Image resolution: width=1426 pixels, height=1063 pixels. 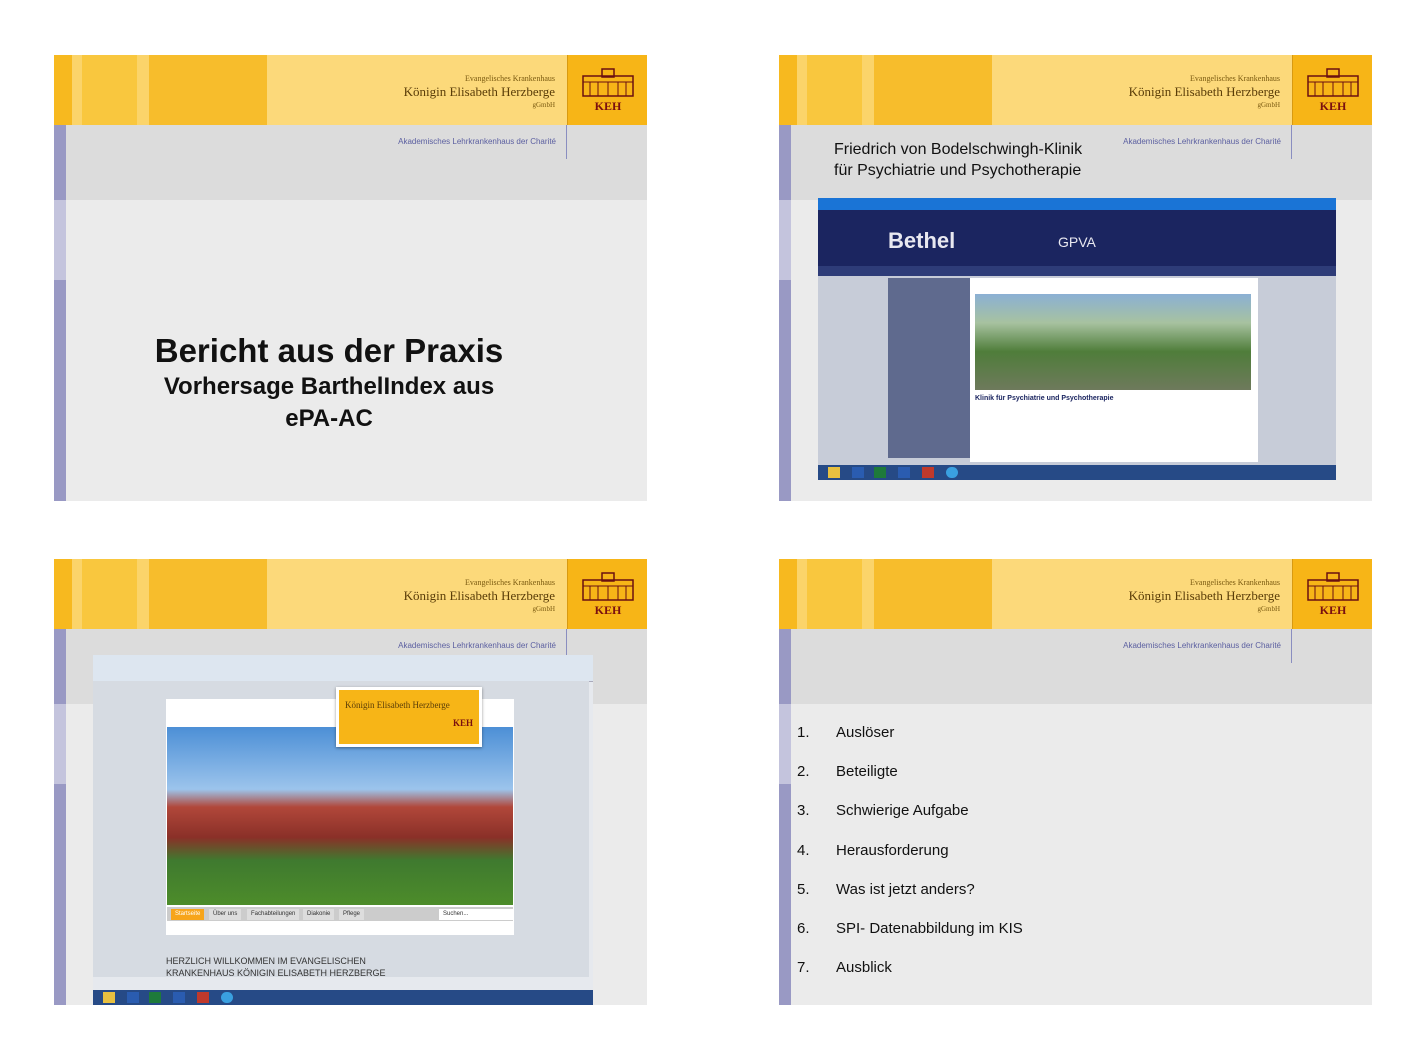 I want to click on slide-subtitle-line1: Vorhersage BarthelIndex aus, so click(x=329, y=386).